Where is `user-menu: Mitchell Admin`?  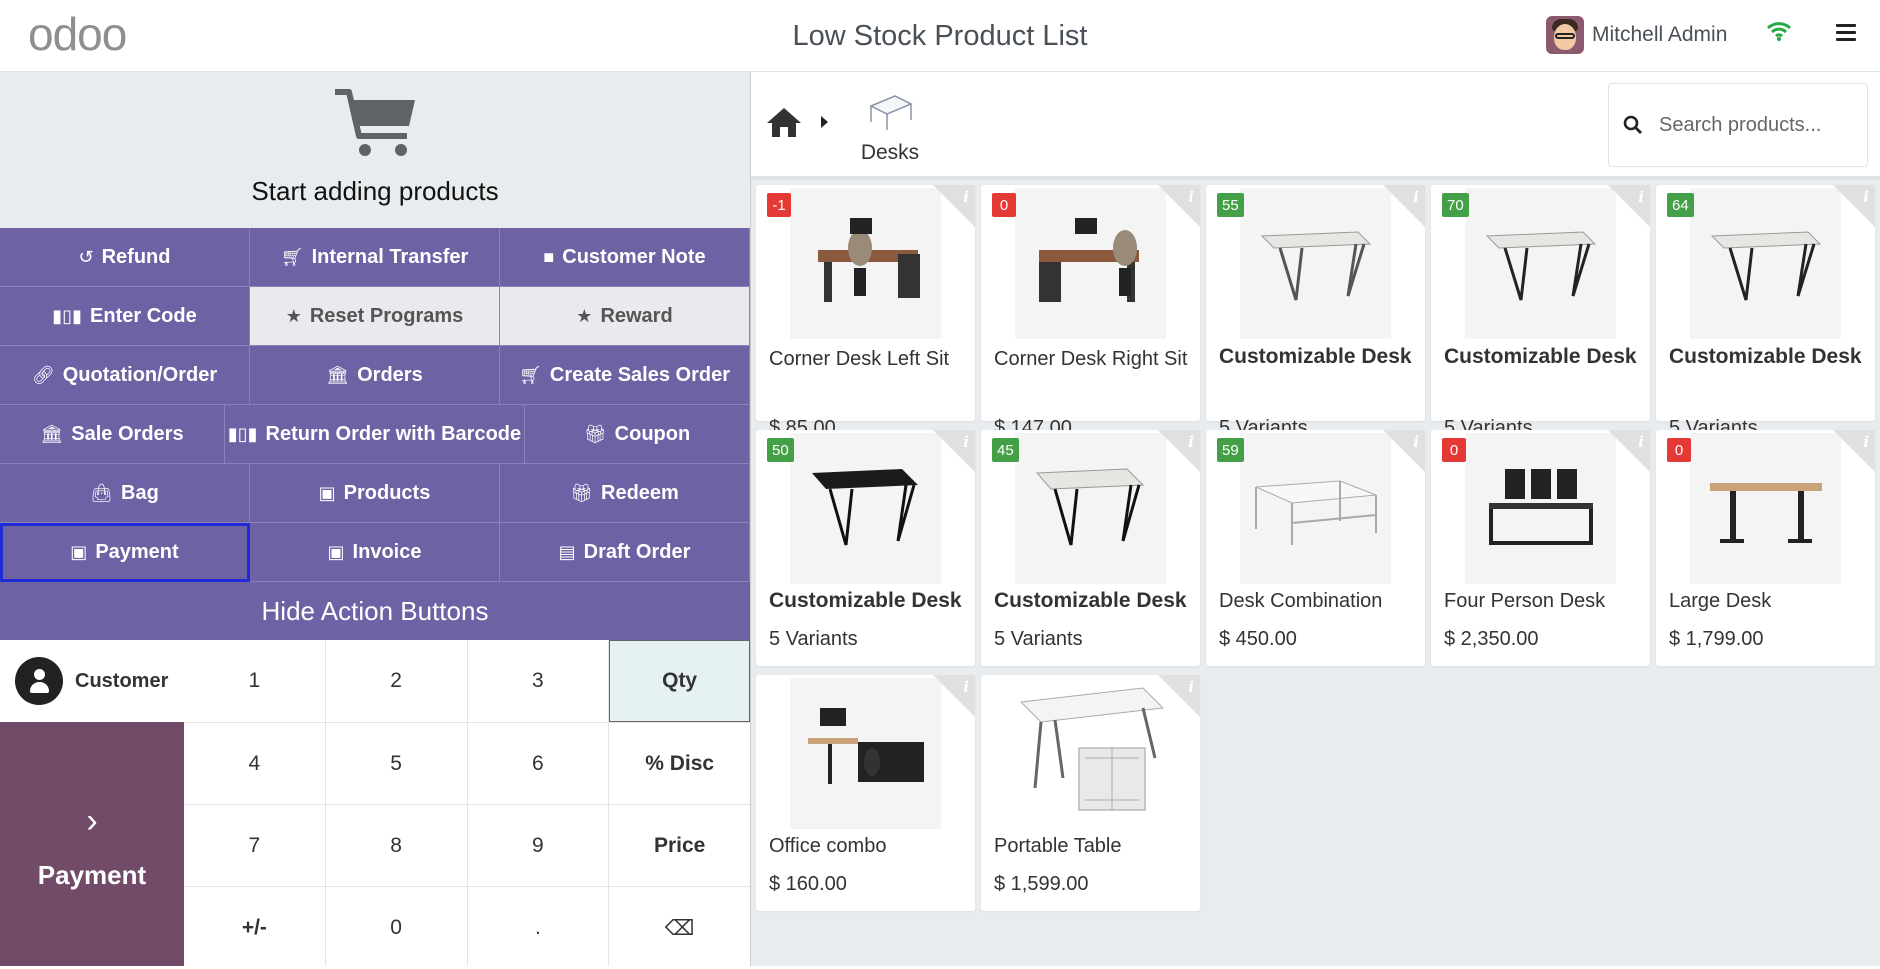 user-menu: Mitchell Admin is located at coordinates (1636, 35).